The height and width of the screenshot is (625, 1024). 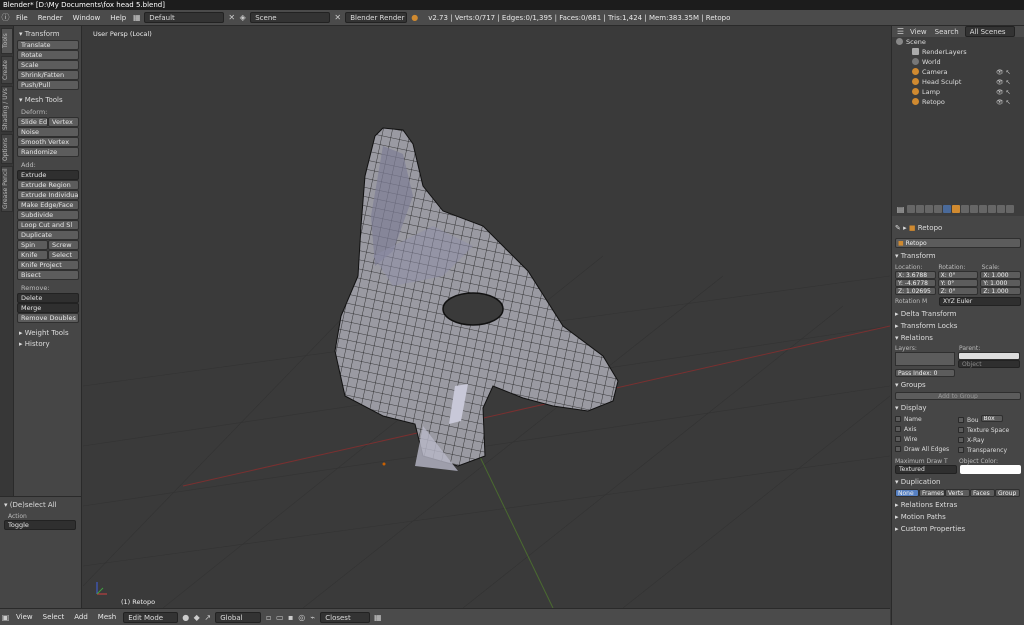 I want to click on shrink-fatten-button: Shrink/Fatten, so click(x=48, y=75).